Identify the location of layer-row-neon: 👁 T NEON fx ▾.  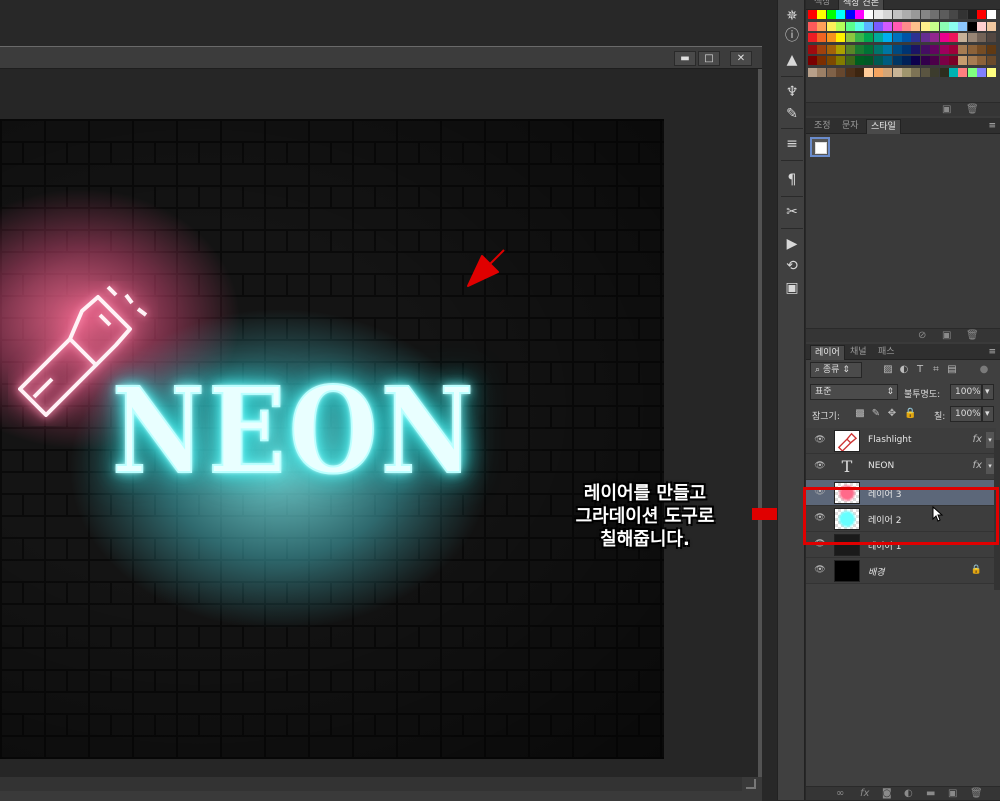
(901, 467).